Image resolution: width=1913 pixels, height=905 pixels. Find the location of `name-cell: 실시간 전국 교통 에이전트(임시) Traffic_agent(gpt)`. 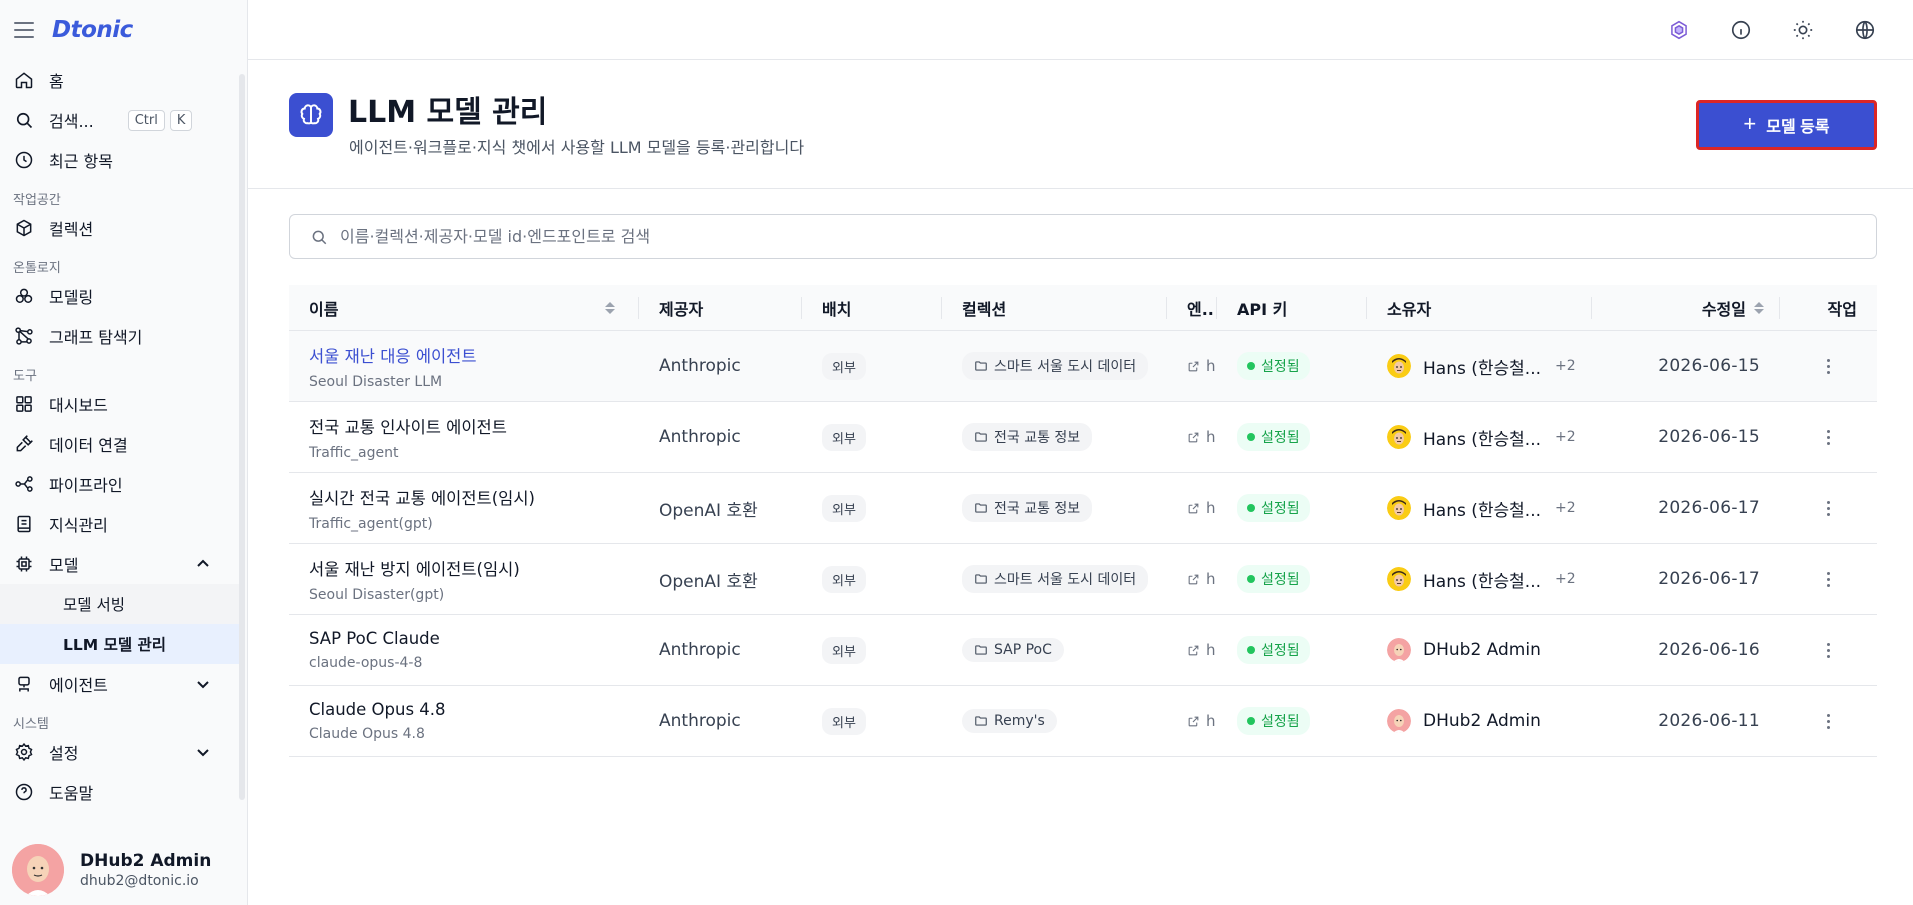

name-cell: 실시간 전국 교통 에이전트(임시) Traffic_agent(gpt) is located at coordinates (464, 508).